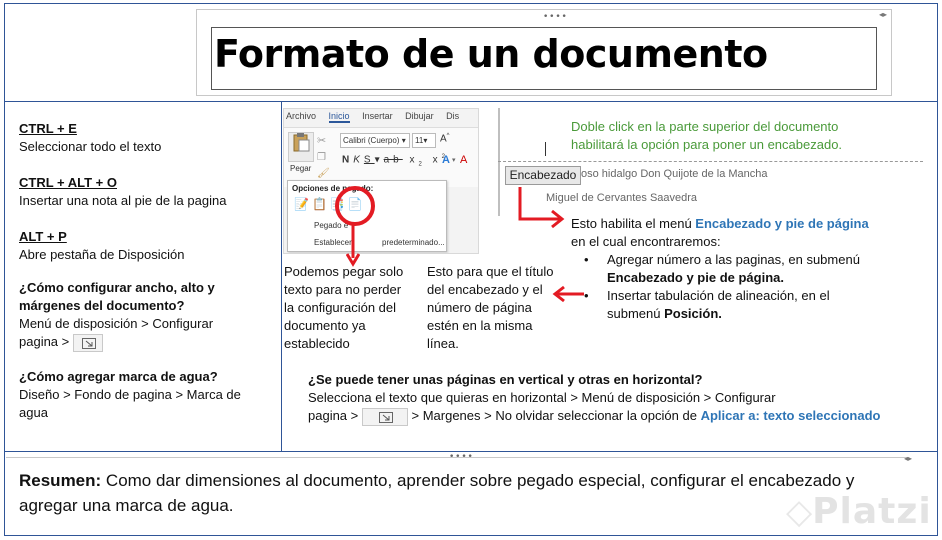  Describe the element at coordinates (347, 159) in the screenshot. I see `bold-icon: N` at that location.